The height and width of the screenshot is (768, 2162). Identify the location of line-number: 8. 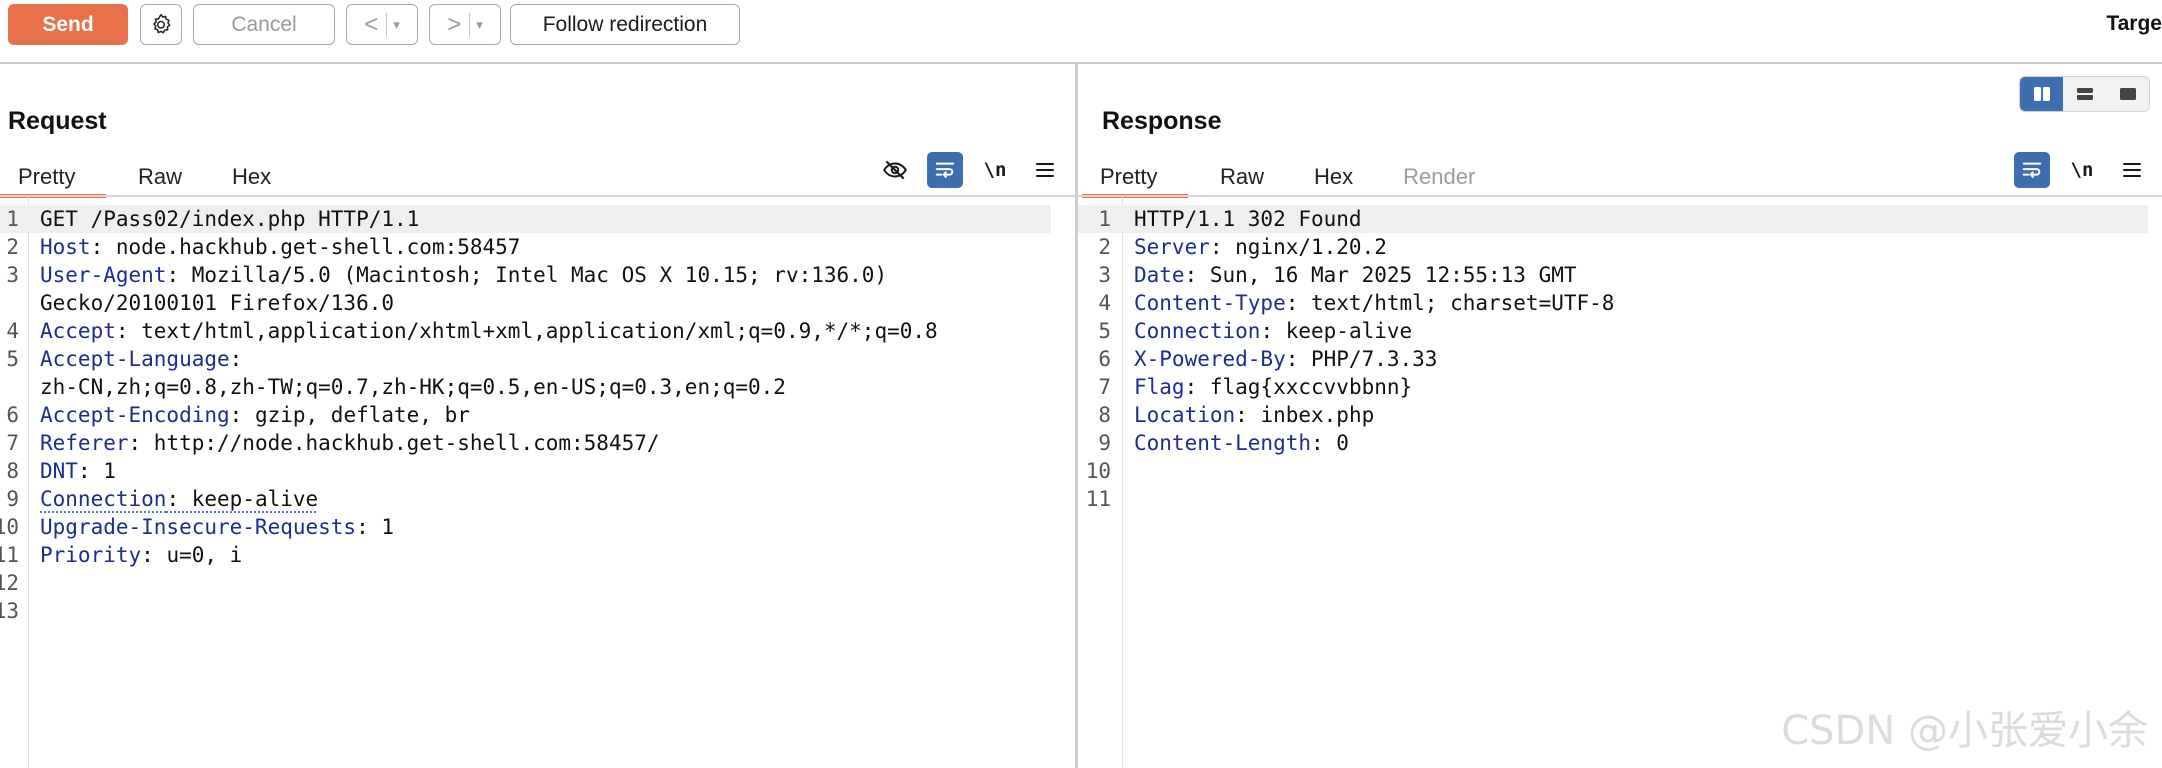
(12, 471).